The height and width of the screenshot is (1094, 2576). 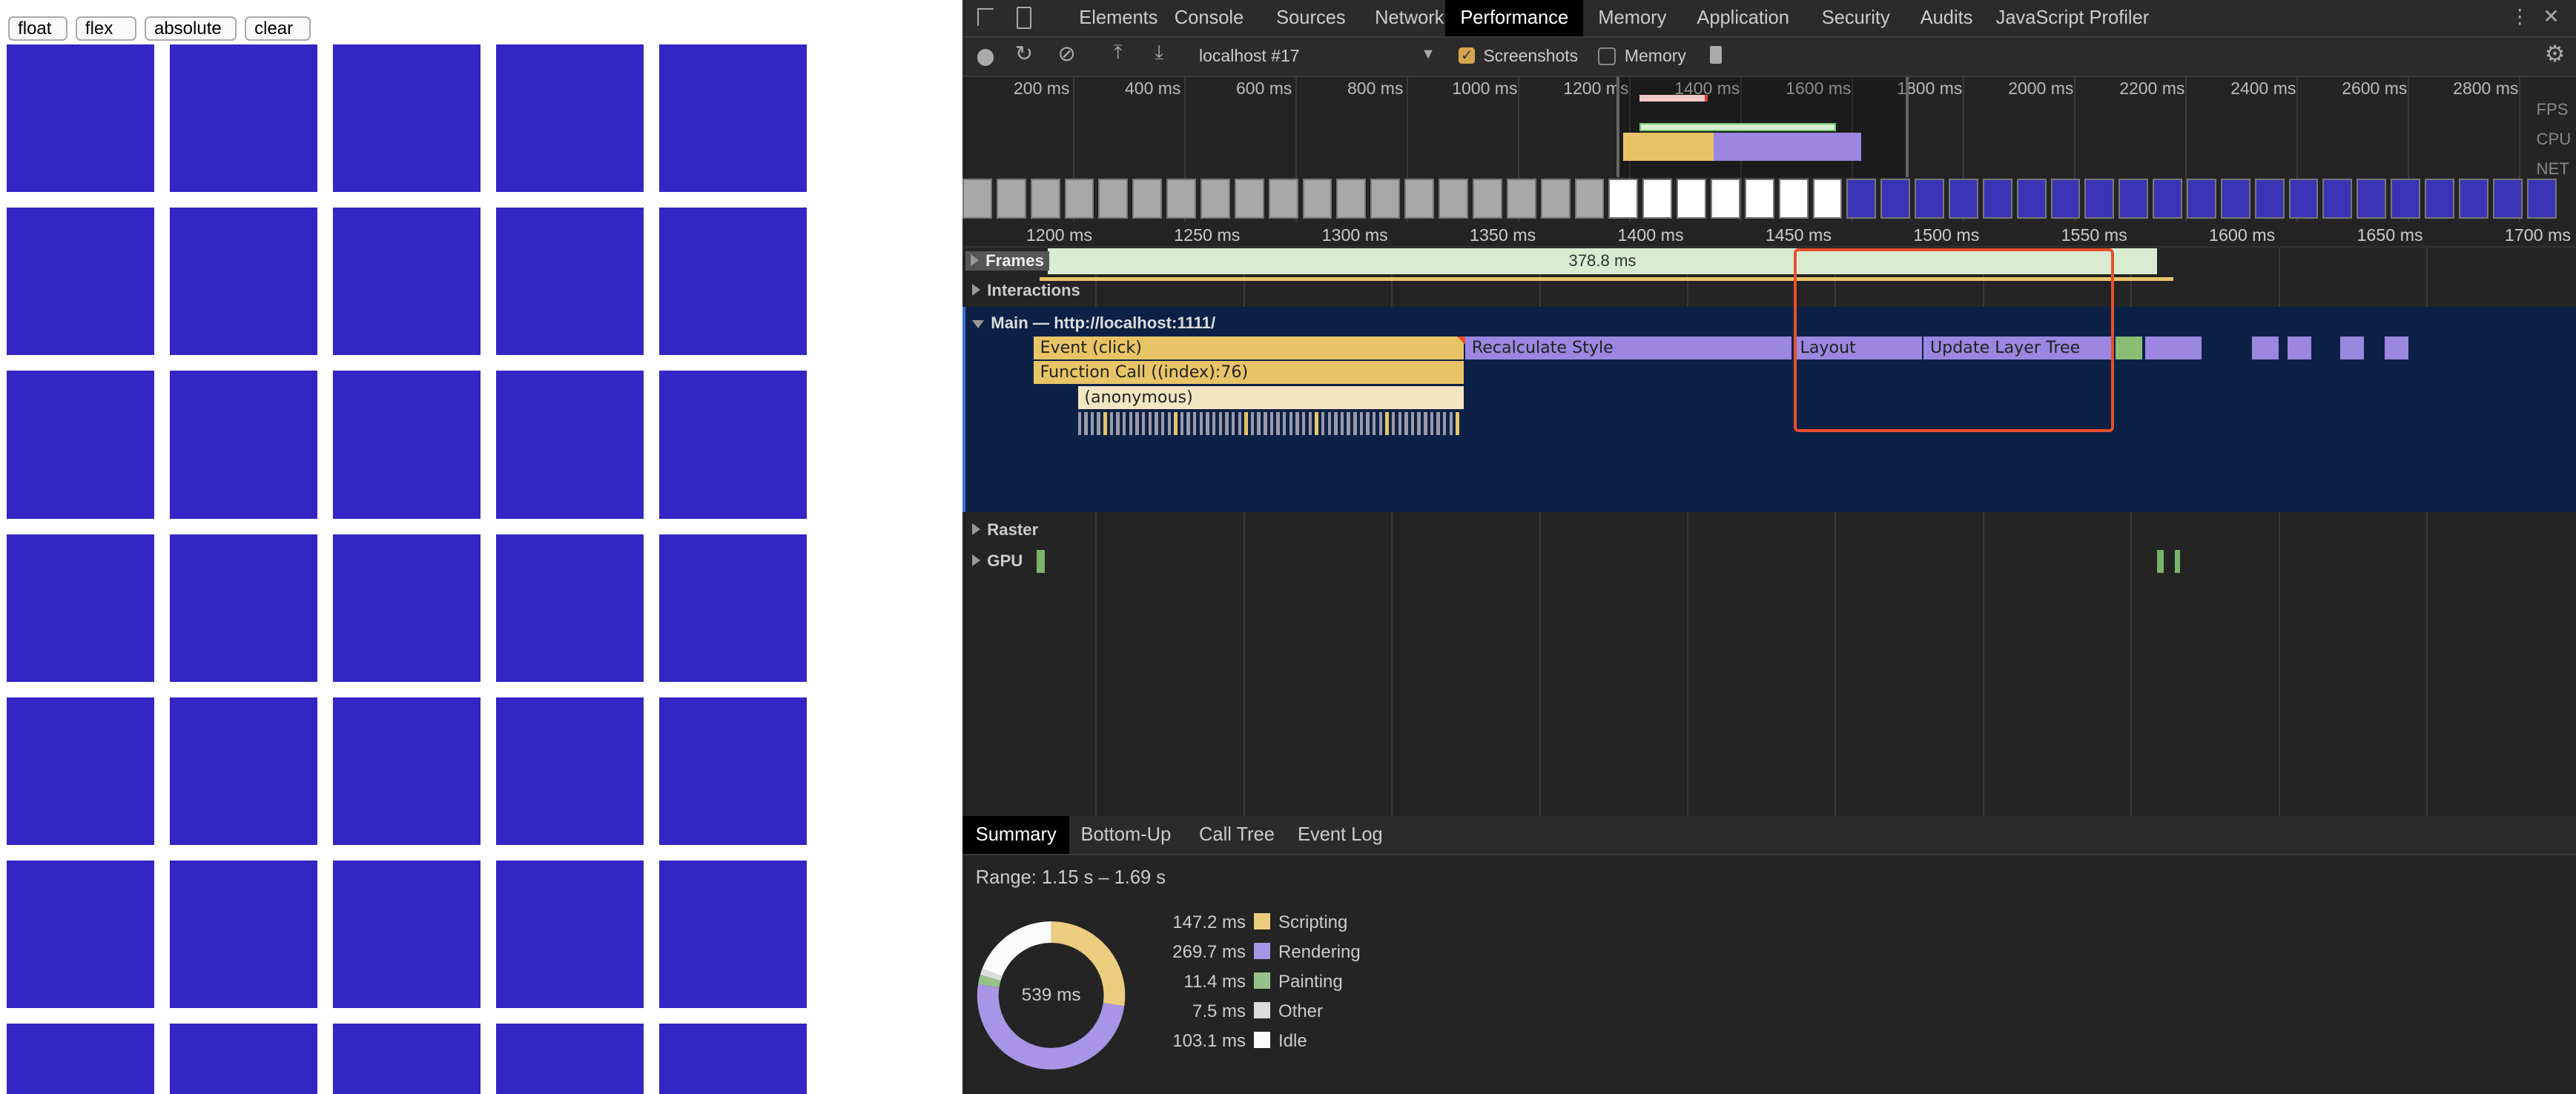 What do you see at coordinates (1743, 18) in the screenshot?
I see `tab-application: Application` at bounding box center [1743, 18].